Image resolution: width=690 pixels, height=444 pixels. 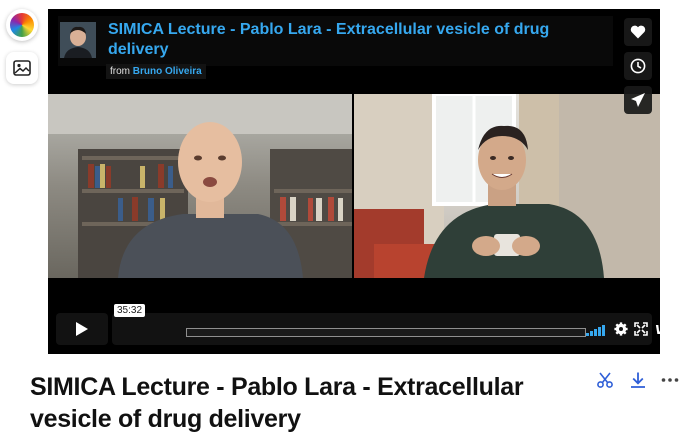 I want to click on volume-icon, so click(x=596, y=329).